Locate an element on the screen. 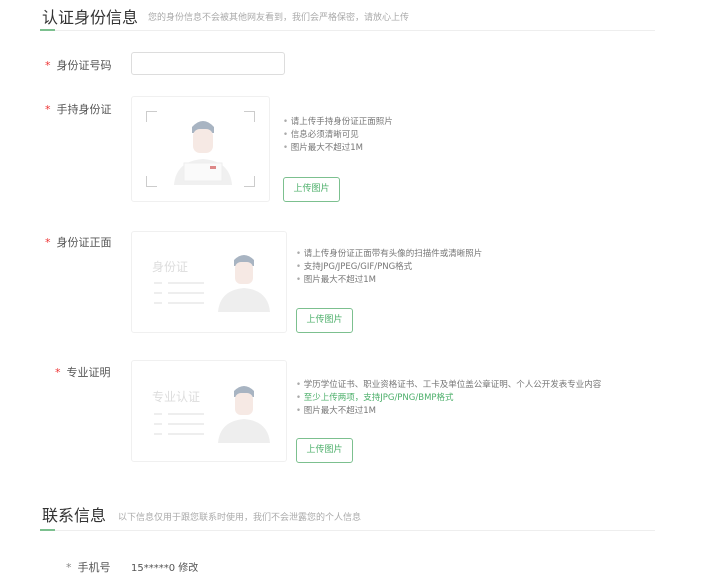  handheld-id-label: * 手持身份证 is located at coordinates (78, 109).